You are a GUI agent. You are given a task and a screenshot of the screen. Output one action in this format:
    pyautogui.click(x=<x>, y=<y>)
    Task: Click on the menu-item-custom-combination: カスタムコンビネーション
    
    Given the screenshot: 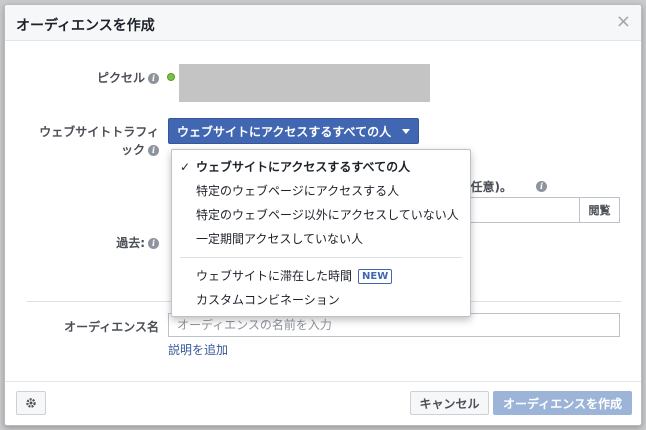 What is the action you would take?
    pyautogui.click(x=321, y=300)
    